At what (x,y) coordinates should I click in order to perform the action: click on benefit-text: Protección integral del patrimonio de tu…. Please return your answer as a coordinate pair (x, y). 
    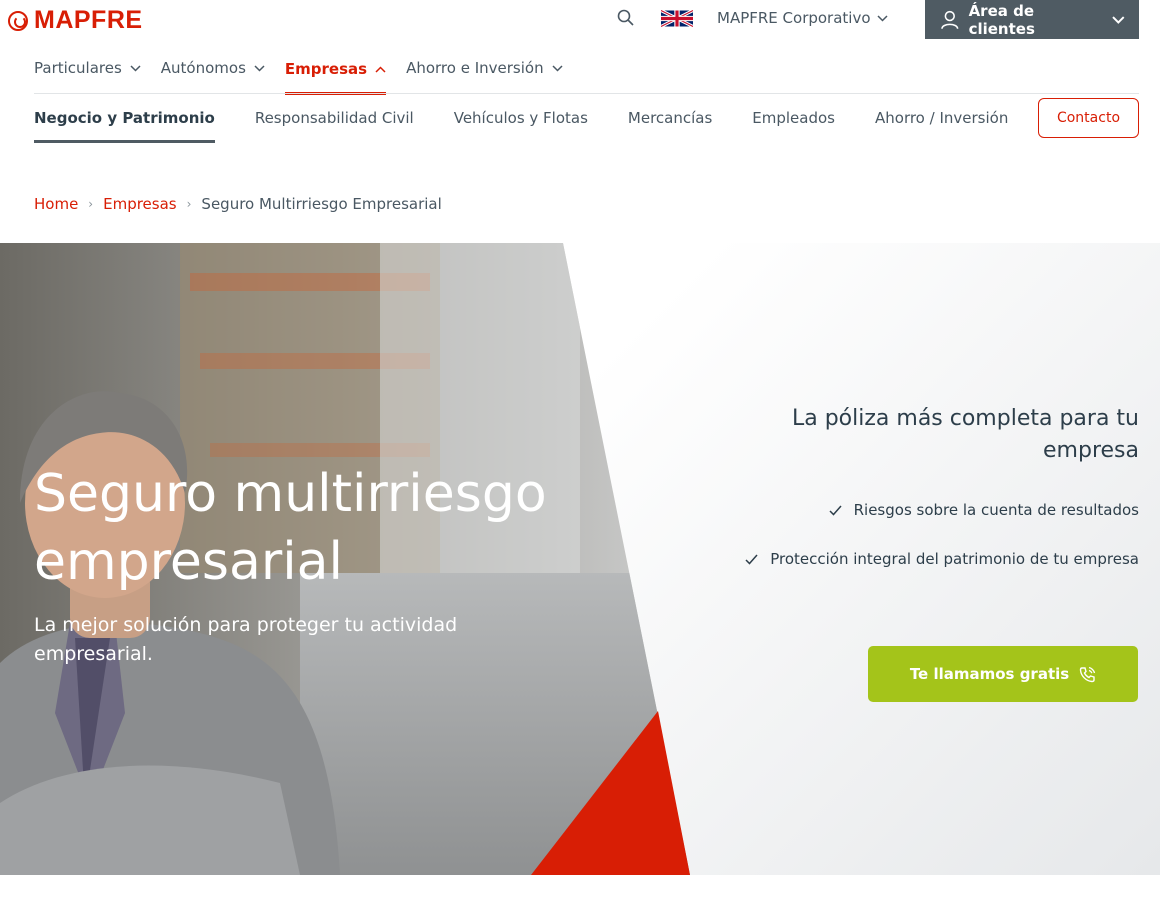
    Looking at the image, I should click on (954, 559).